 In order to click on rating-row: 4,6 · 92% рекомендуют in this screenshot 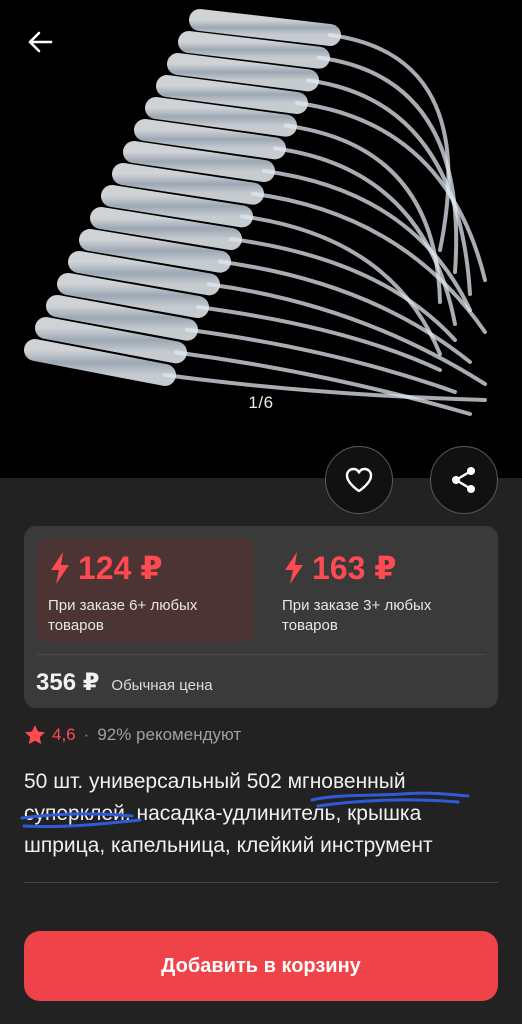, I will do `click(132, 734)`.